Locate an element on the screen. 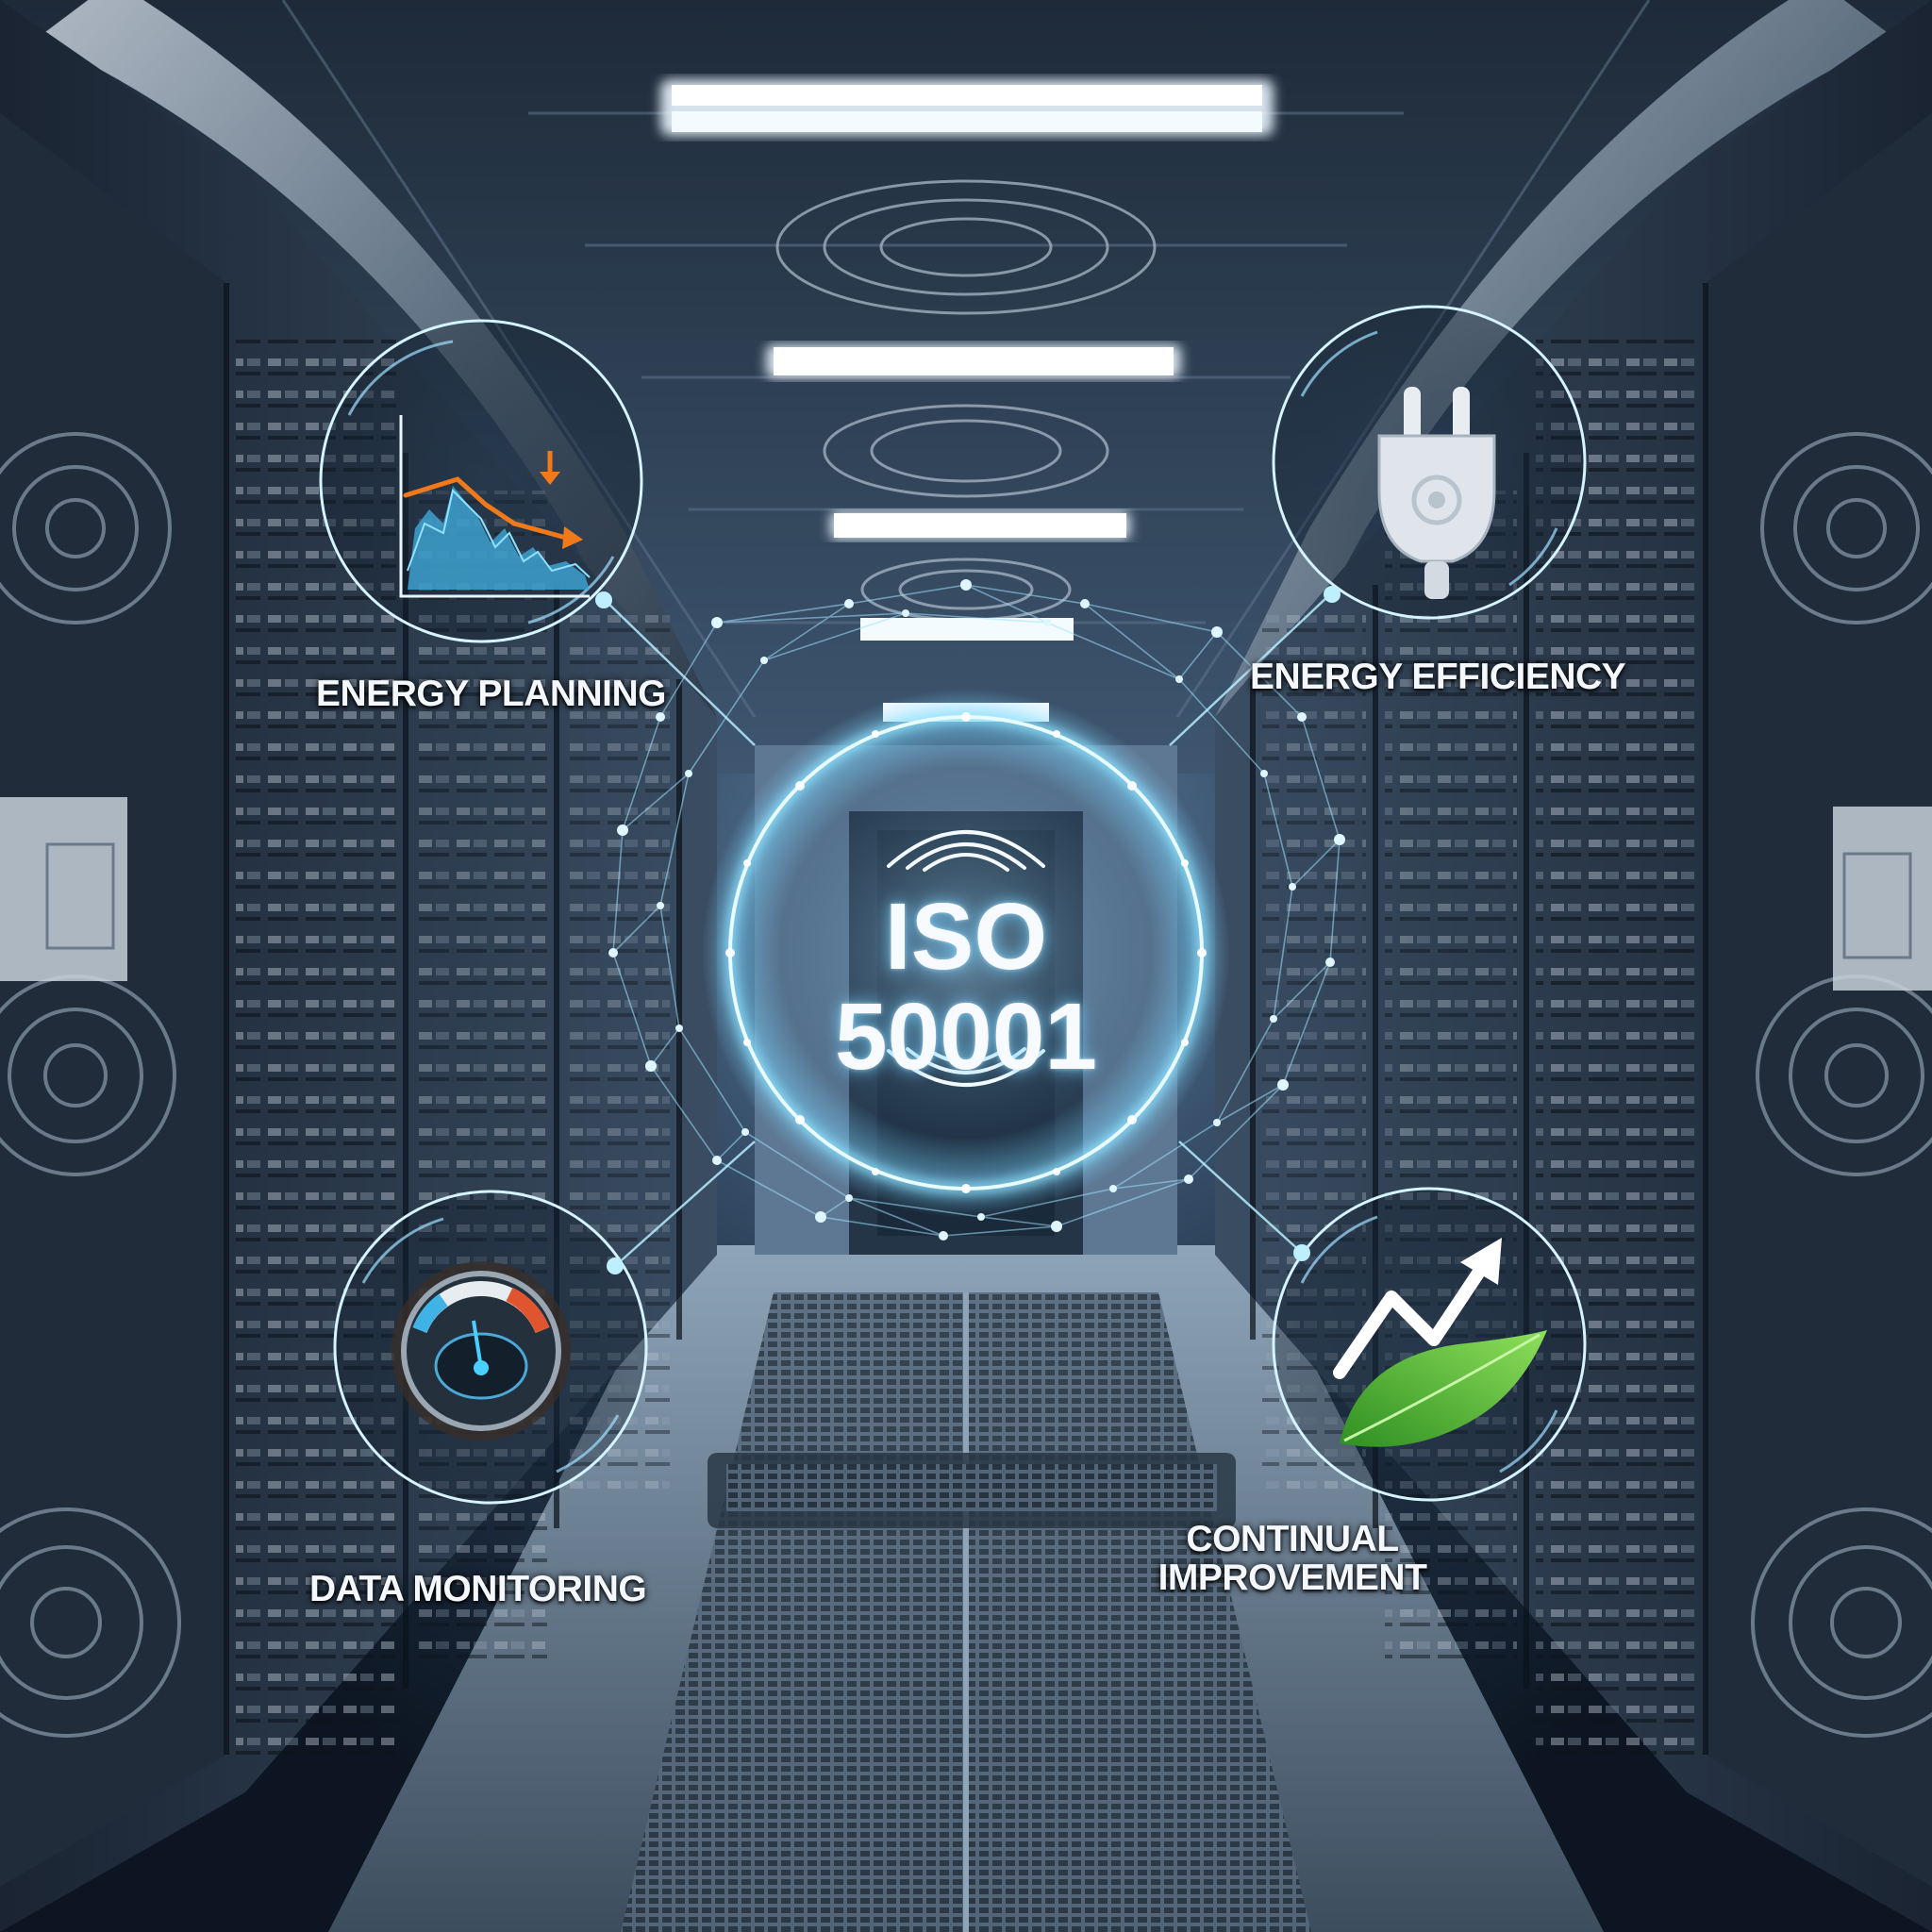 The image size is (1932, 1932). continual-improvement-line-1: CONTINUAL is located at coordinates (1292, 1539).